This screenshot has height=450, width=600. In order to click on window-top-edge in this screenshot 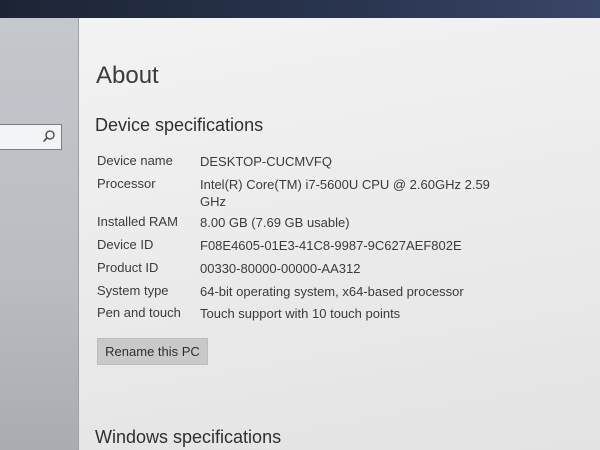, I will do `click(300, 9)`.